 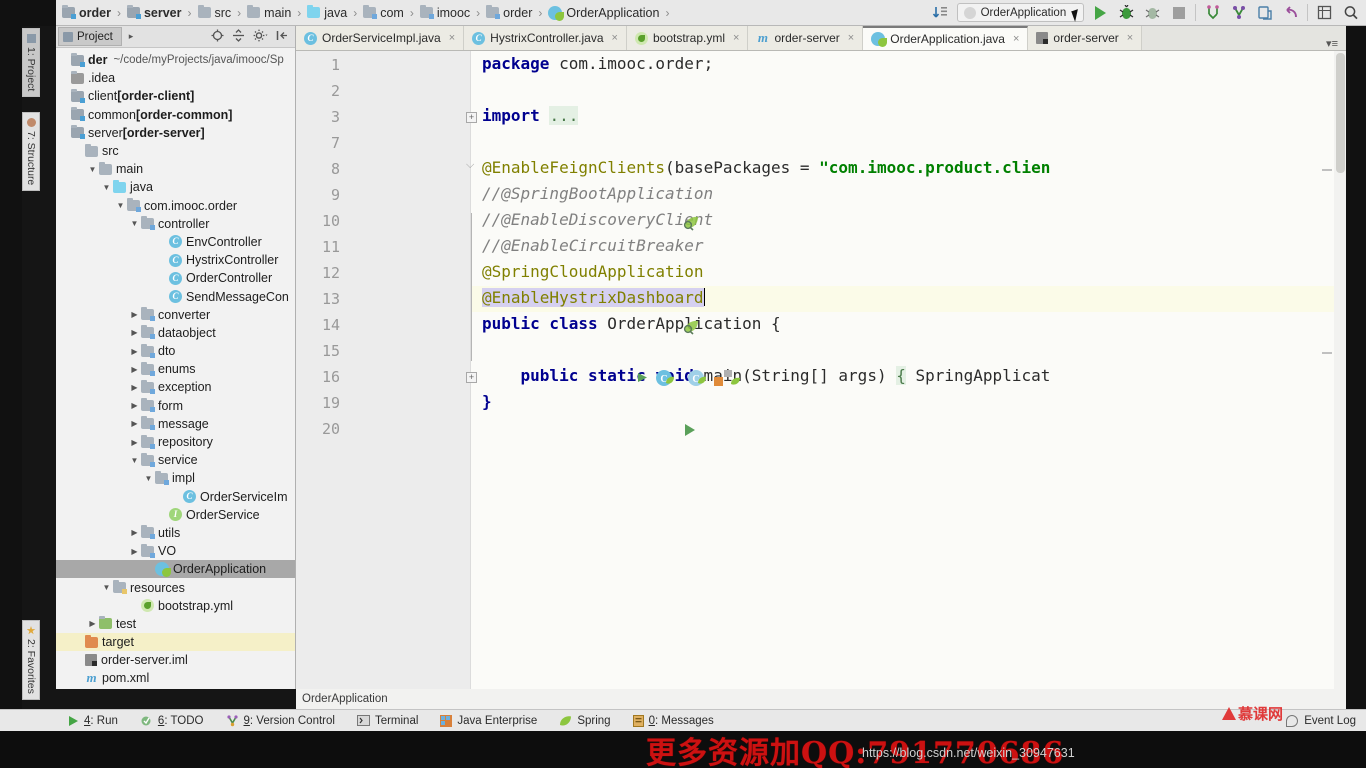 What do you see at coordinates (175, 278) in the screenshot?
I see `tree-node-ordercontroller: C OrderController` at bounding box center [175, 278].